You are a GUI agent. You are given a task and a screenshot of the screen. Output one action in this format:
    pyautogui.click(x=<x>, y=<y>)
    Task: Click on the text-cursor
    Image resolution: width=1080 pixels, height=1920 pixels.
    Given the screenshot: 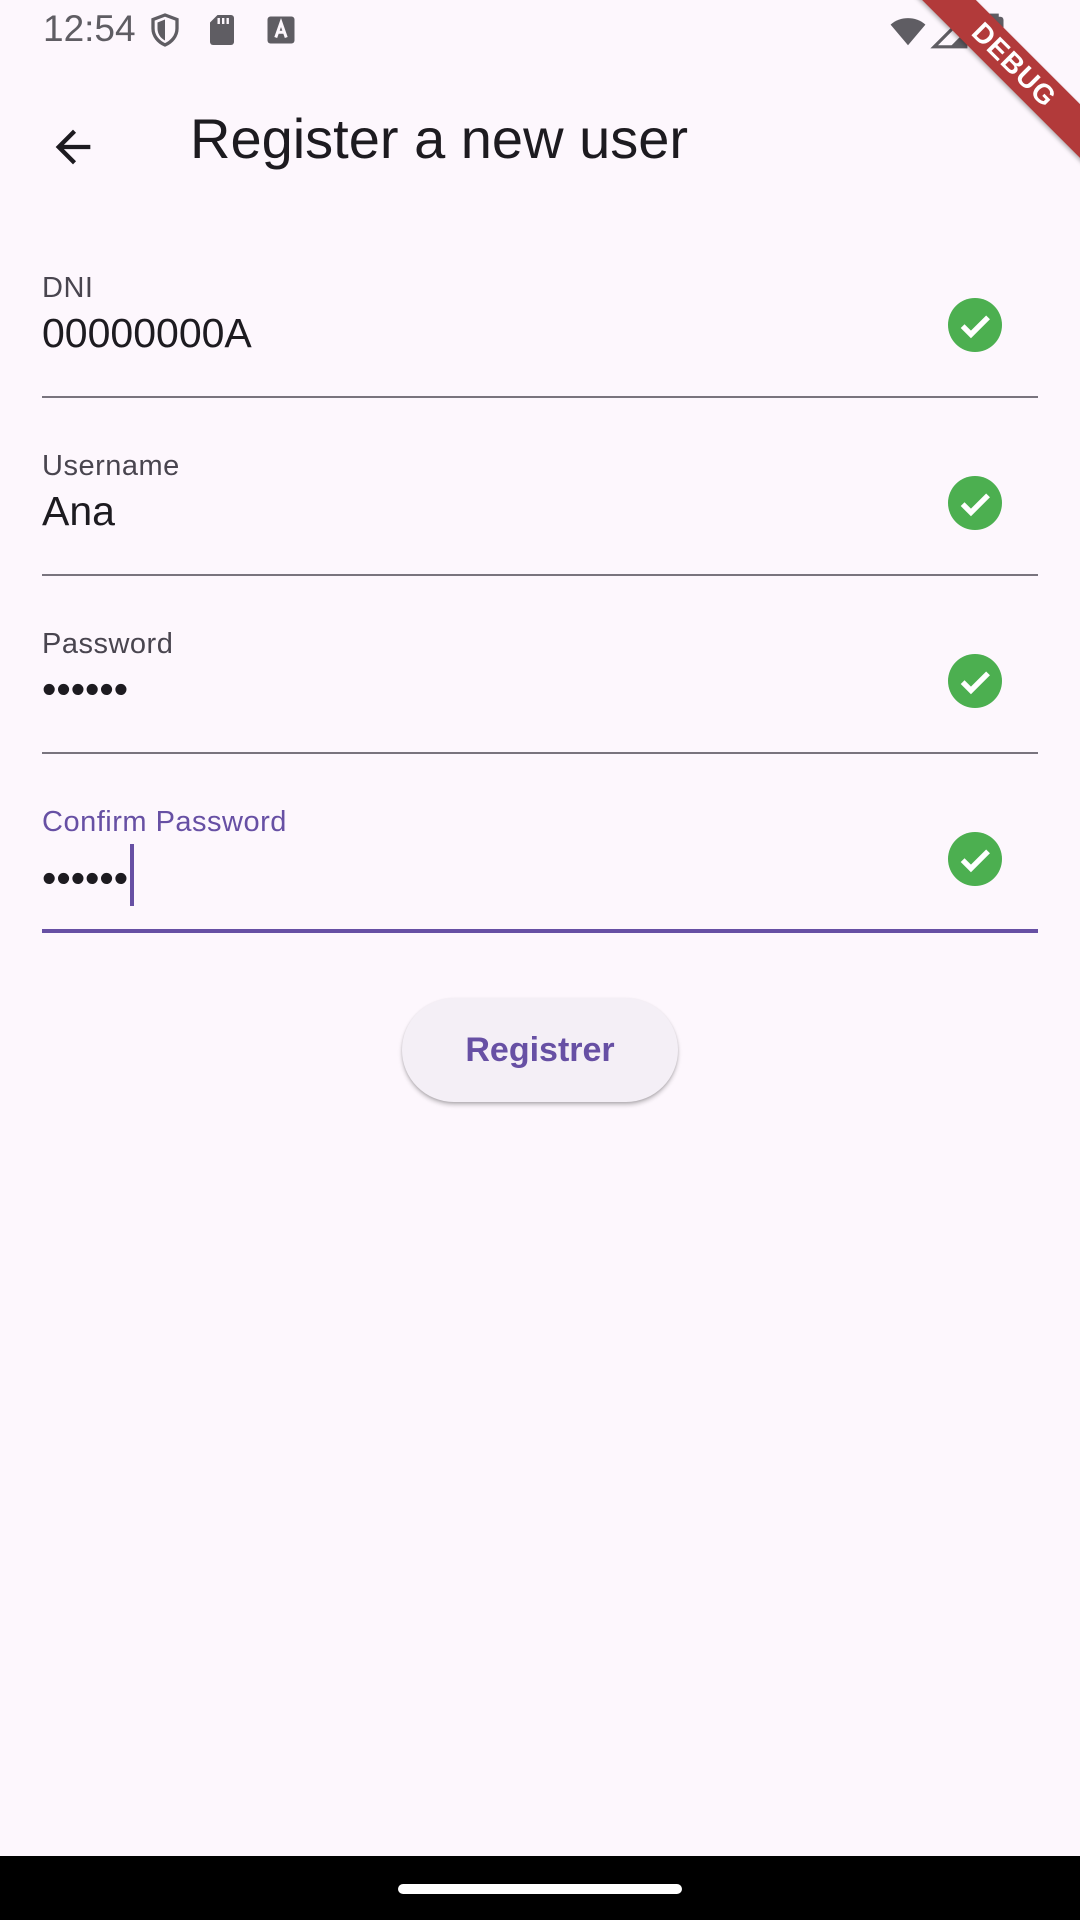 What is the action you would take?
    pyautogui.click(x=132, y=875)
    